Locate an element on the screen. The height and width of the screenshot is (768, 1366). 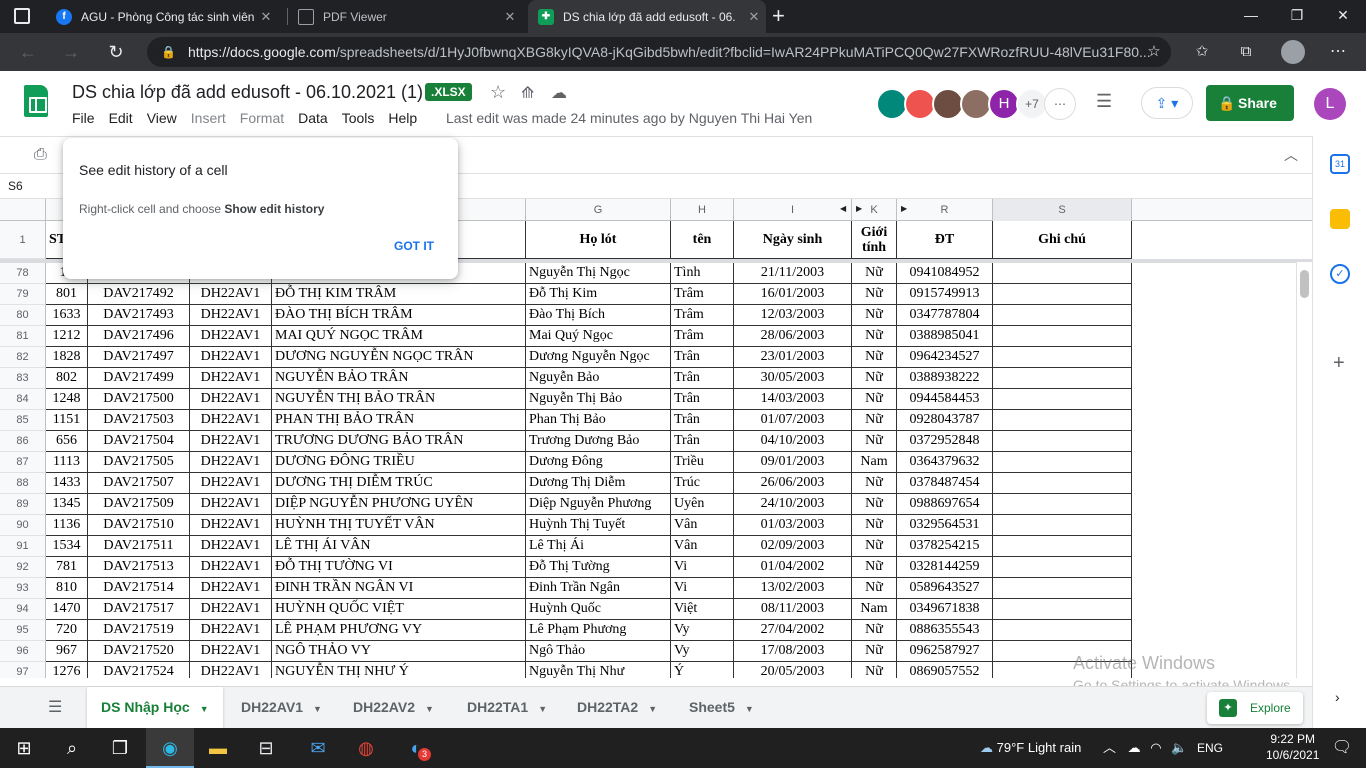
sheet-tab: DH22TA2 ▼ is located at coordinates (617, 708).